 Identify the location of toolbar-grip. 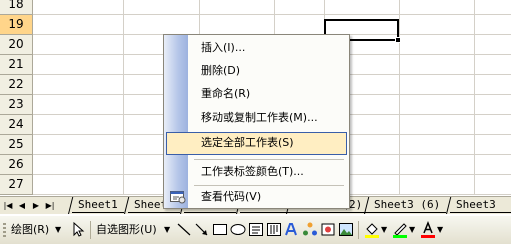
(4, 231).